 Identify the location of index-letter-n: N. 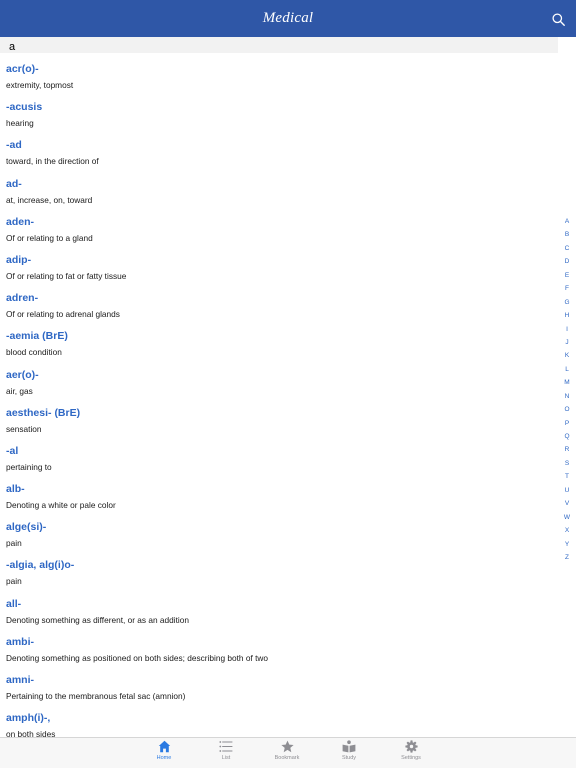
(567, 396).